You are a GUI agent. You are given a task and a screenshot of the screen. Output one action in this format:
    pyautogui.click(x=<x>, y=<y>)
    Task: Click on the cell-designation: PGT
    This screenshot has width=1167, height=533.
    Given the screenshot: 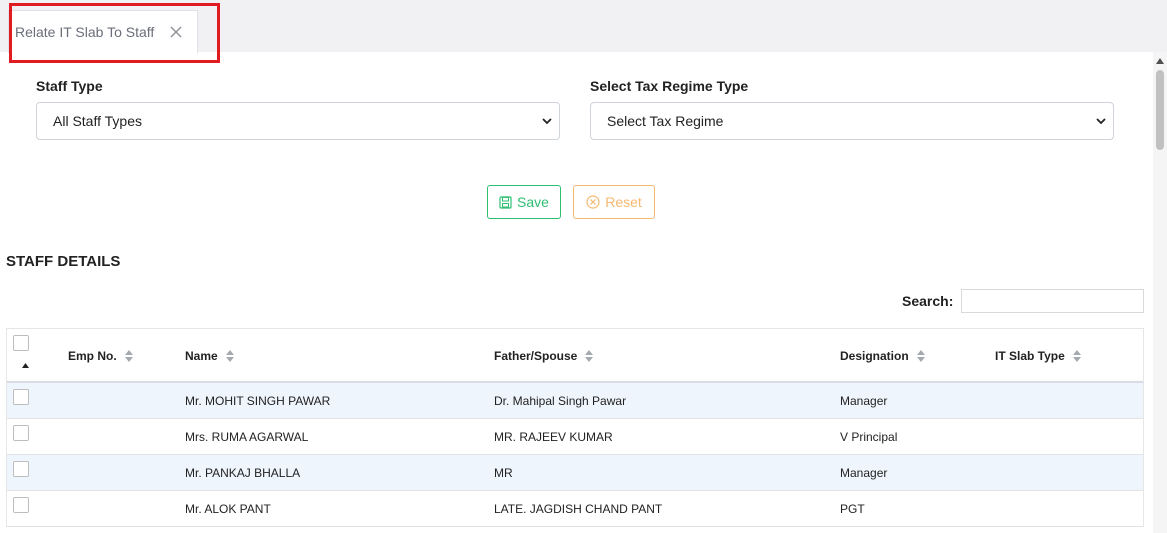 What is the action you would take?
    pyautogui.click(x=852, y=509)
    